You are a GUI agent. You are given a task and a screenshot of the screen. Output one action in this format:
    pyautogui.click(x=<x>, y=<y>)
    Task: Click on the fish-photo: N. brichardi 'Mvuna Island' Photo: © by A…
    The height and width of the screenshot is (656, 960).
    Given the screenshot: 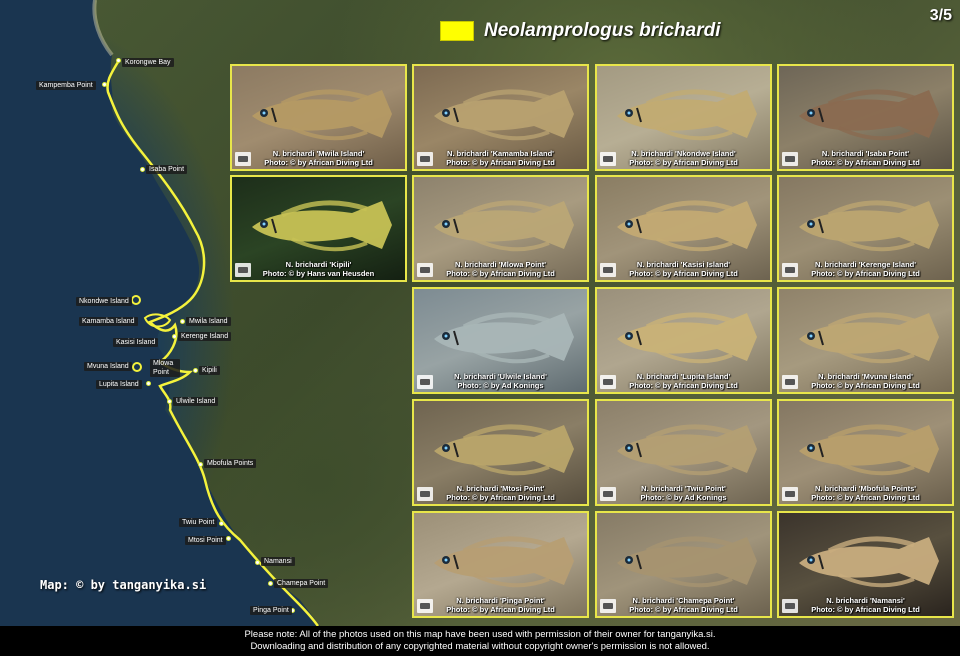 What is the action you would take?
    pyautogui.click(x=865, y=340)
    